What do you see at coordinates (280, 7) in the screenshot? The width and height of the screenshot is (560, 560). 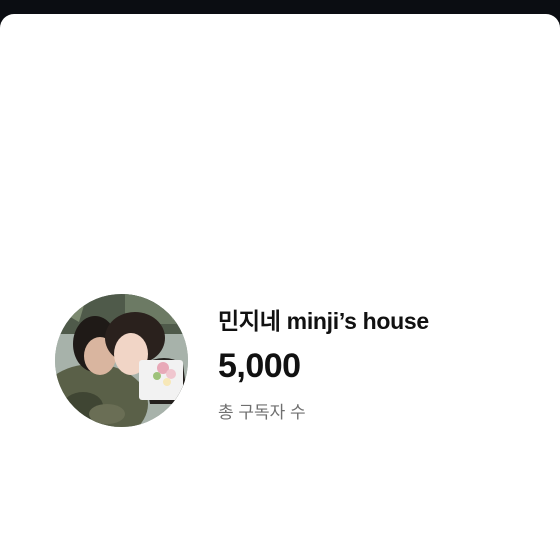 I see `top-status-strip` at bounding box center [280, 7].